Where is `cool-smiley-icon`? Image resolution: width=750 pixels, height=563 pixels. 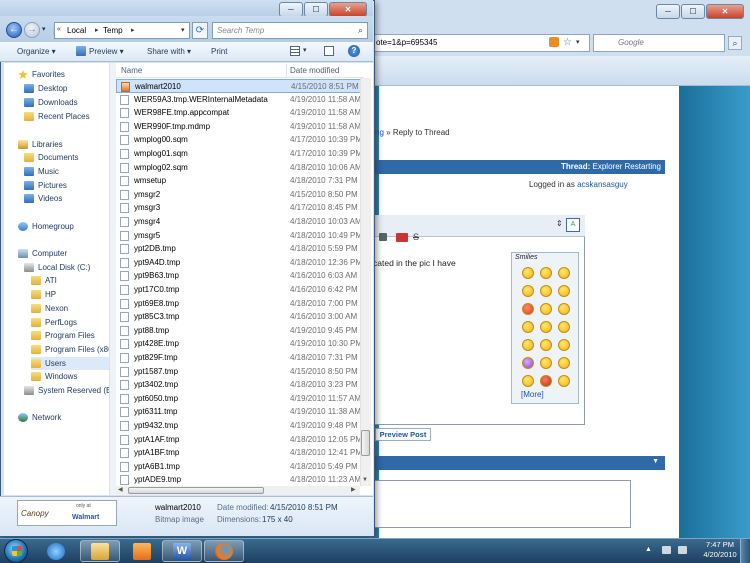
cool-smiley-icon is located at coordinates (564, 363).